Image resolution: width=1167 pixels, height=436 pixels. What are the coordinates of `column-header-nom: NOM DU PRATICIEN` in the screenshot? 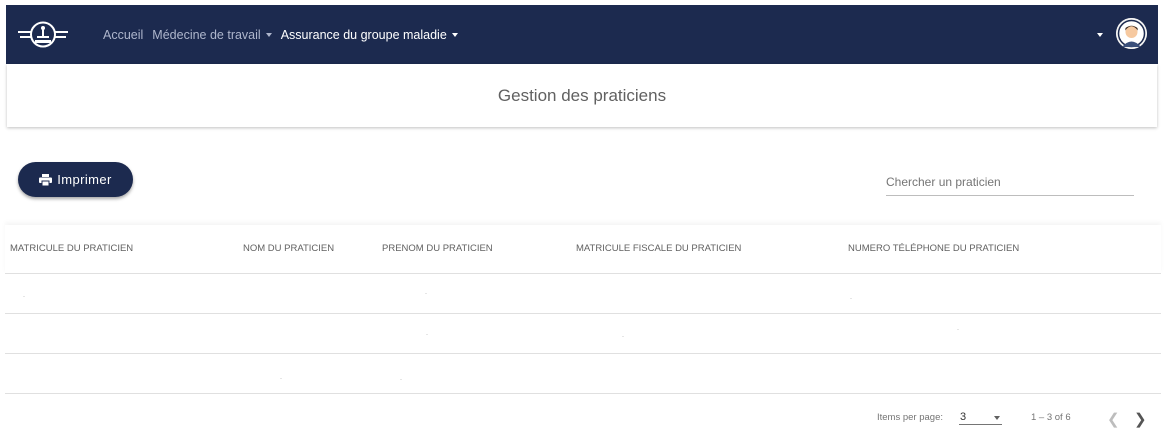 It's located at (288, 248).